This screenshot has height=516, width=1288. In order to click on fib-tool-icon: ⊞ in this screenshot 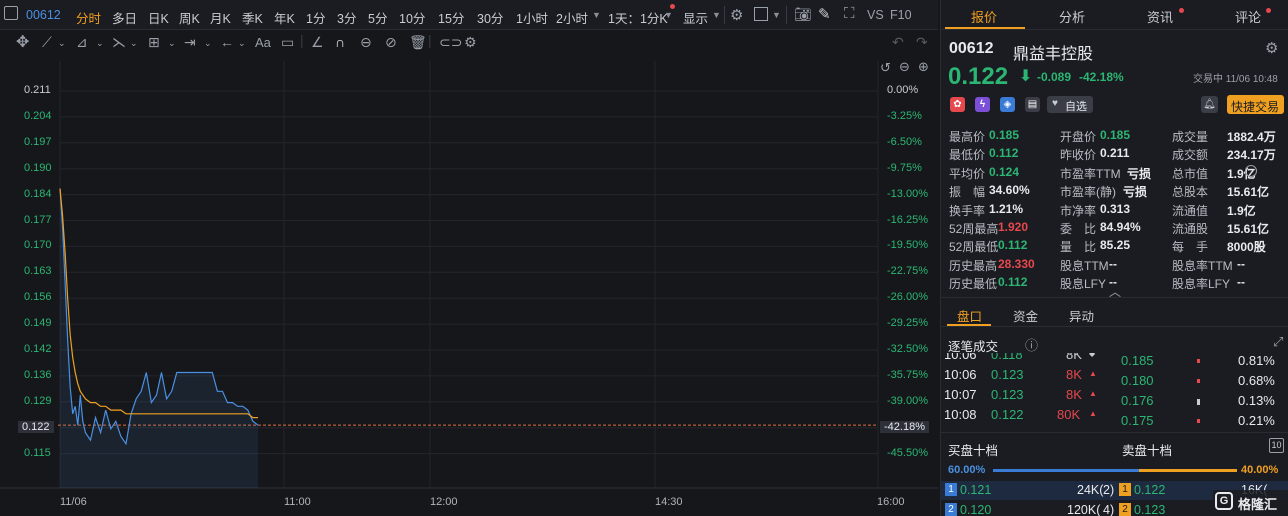, I will do `click(154, 42)`.